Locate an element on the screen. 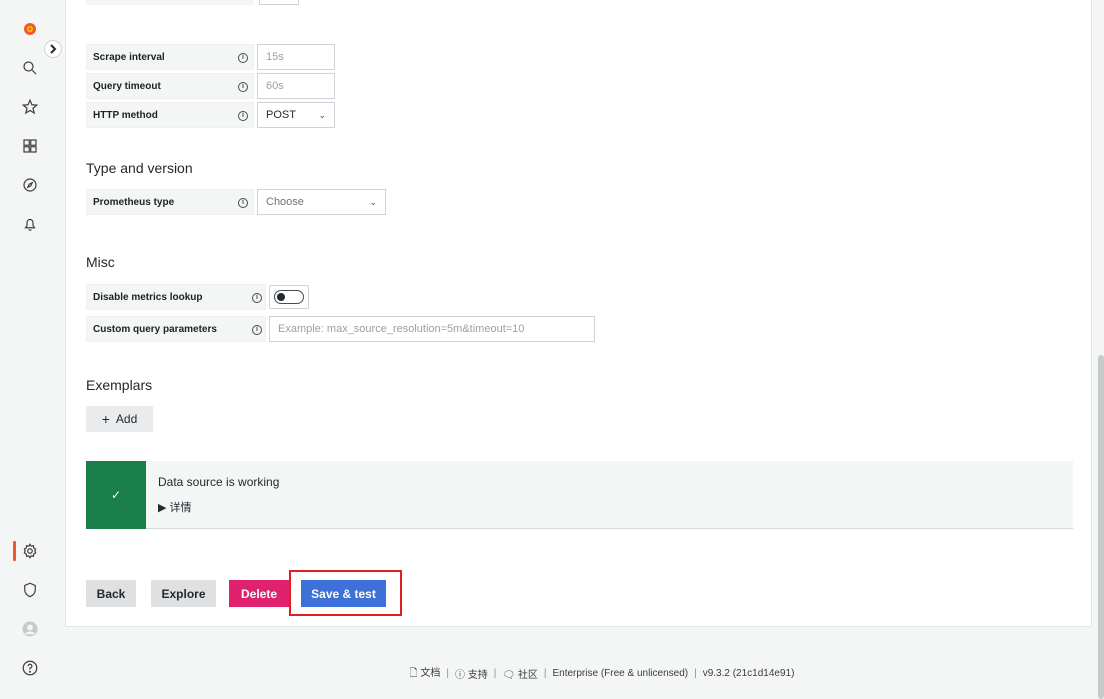 The width and height of the screenshot is (1104, 699). disable-metrics-lookup-toggle-wrap is located at coordinates (289, 297).